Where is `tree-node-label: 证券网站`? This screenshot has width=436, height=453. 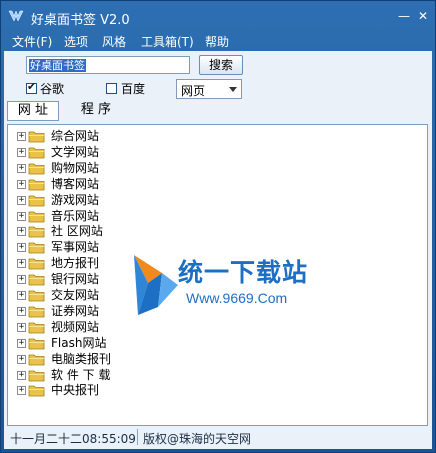
tree-node-label: 证券网站 is located at coordinates (75, 310).